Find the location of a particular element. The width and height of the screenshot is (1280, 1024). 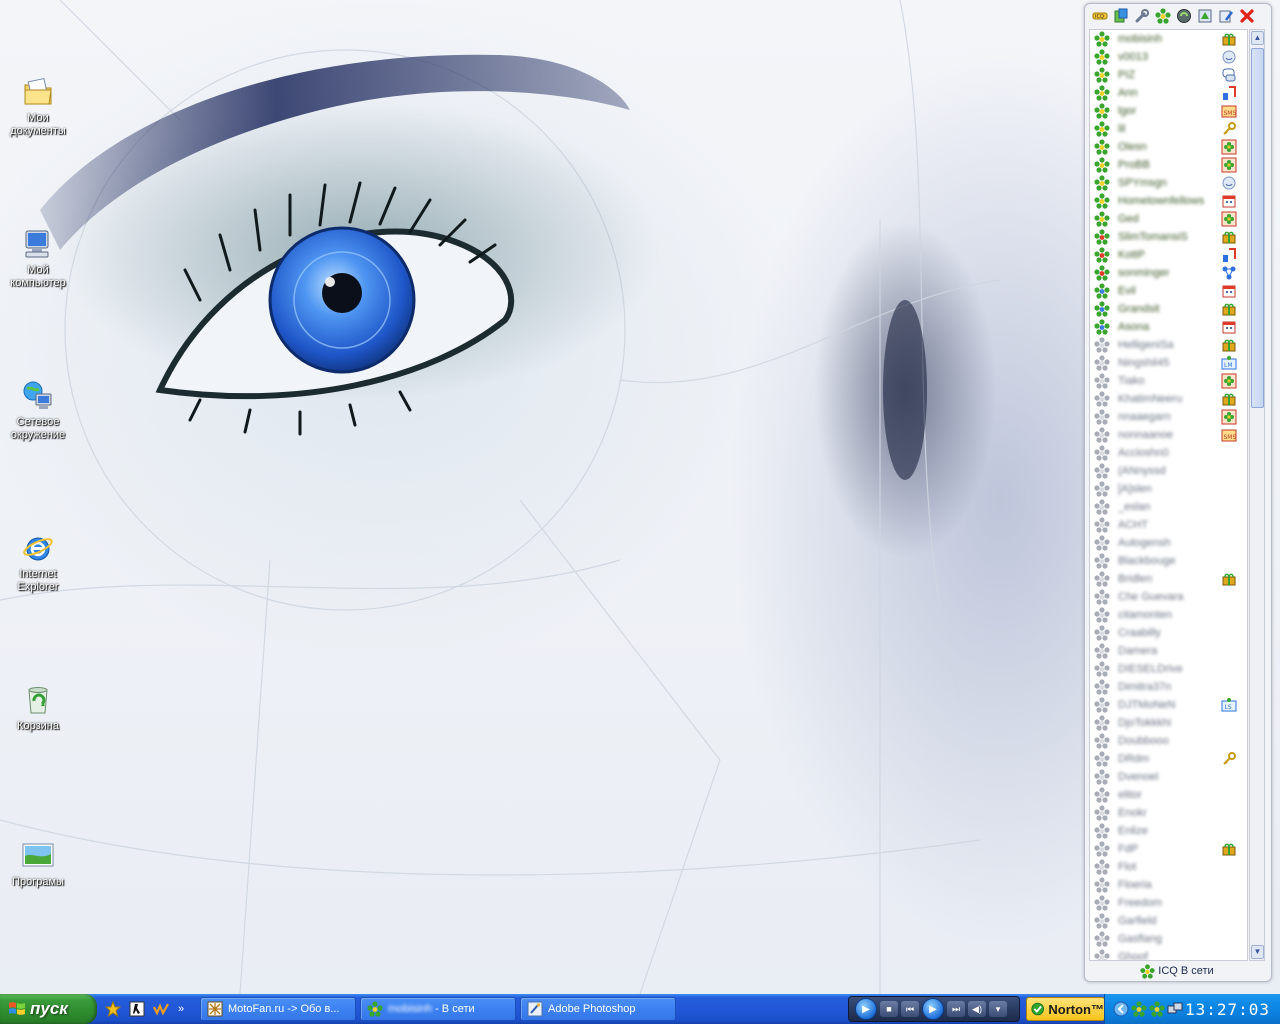

contact-row: PIZ is located at coordinates (1168, 75).